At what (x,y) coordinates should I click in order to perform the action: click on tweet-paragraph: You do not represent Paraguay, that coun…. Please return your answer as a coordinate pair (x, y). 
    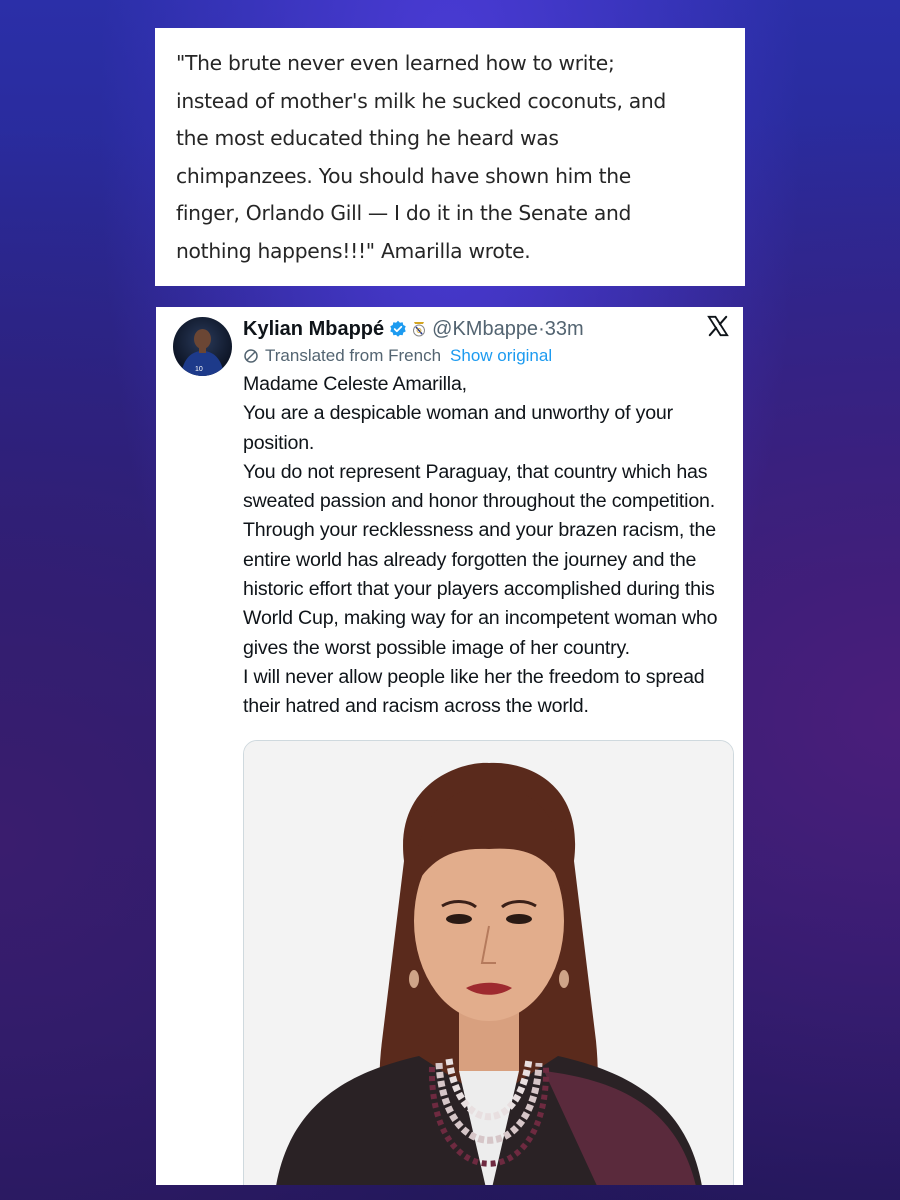
    Looking at the image, I should click on (480, 559).